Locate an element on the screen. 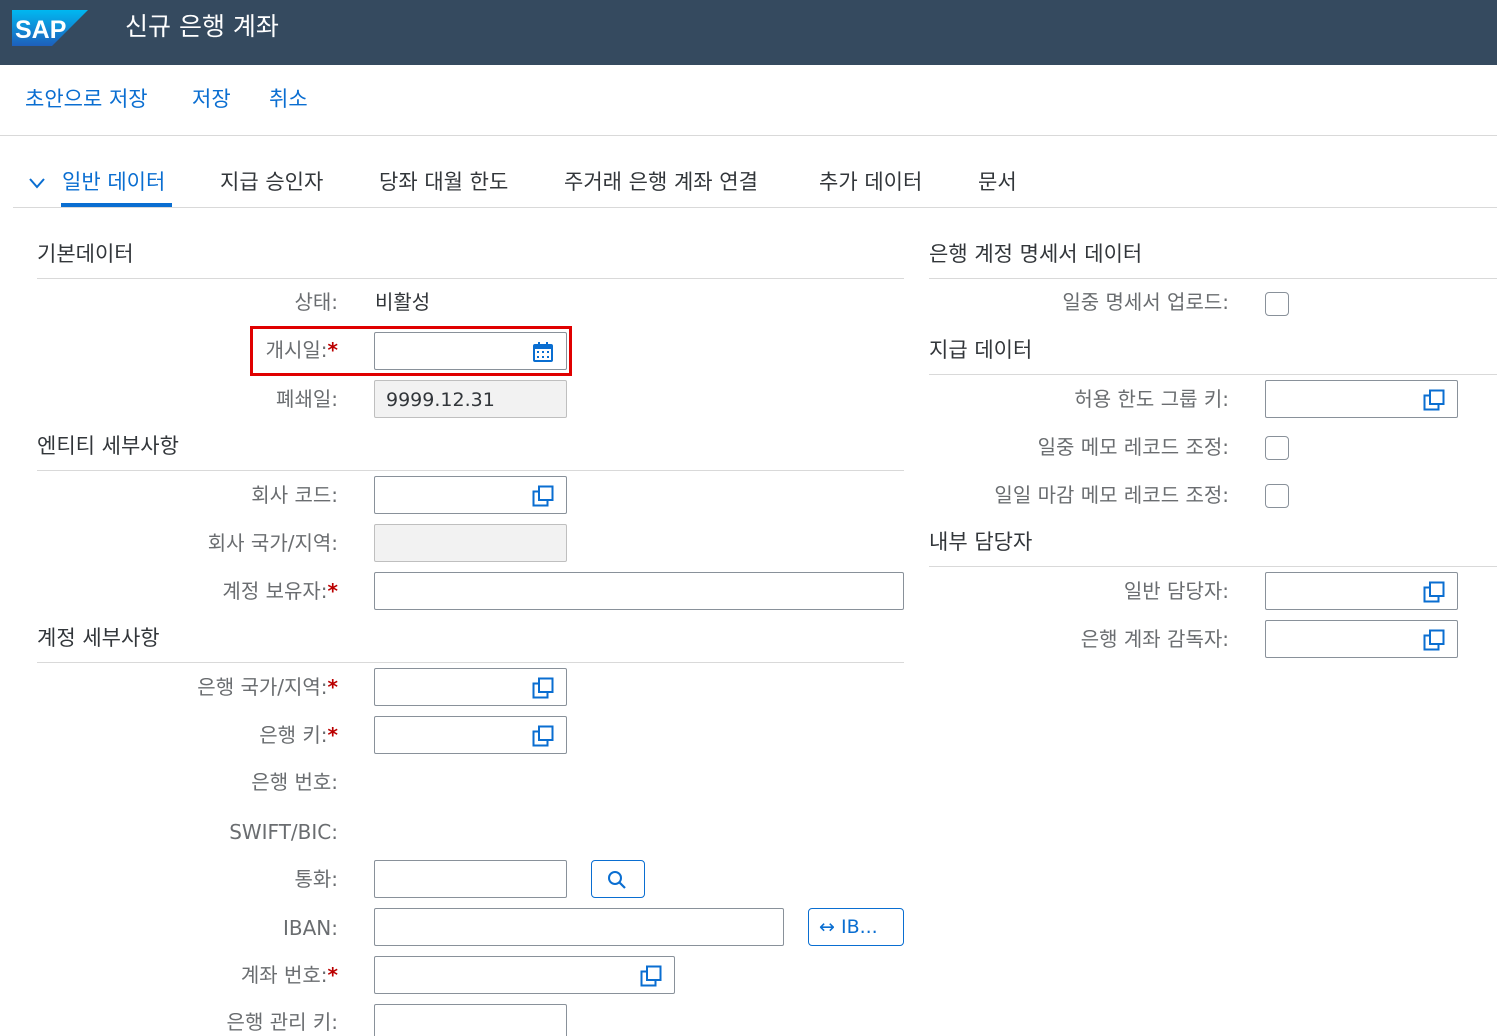 Image resolution: width=1497 pixels, height=1036 pixels. tab-overdraft-limits: 당좌 대월 한도 is located at coordinates (443, 182).